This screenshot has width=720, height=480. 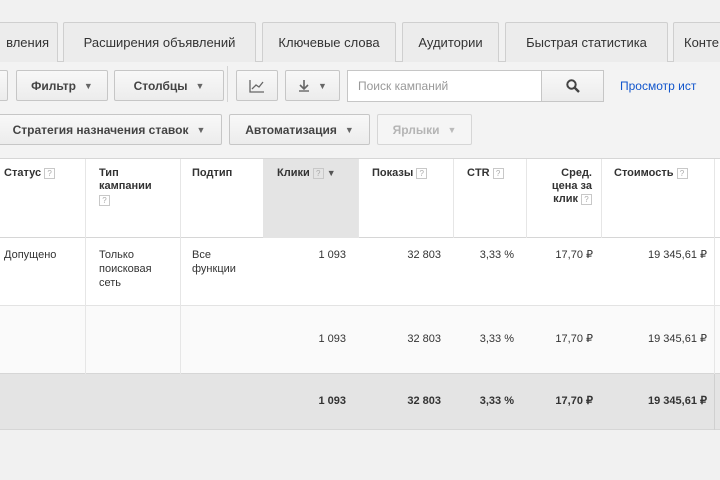 I want to click on cell-ctr: 3,33 %, so click(x=496, y=255).